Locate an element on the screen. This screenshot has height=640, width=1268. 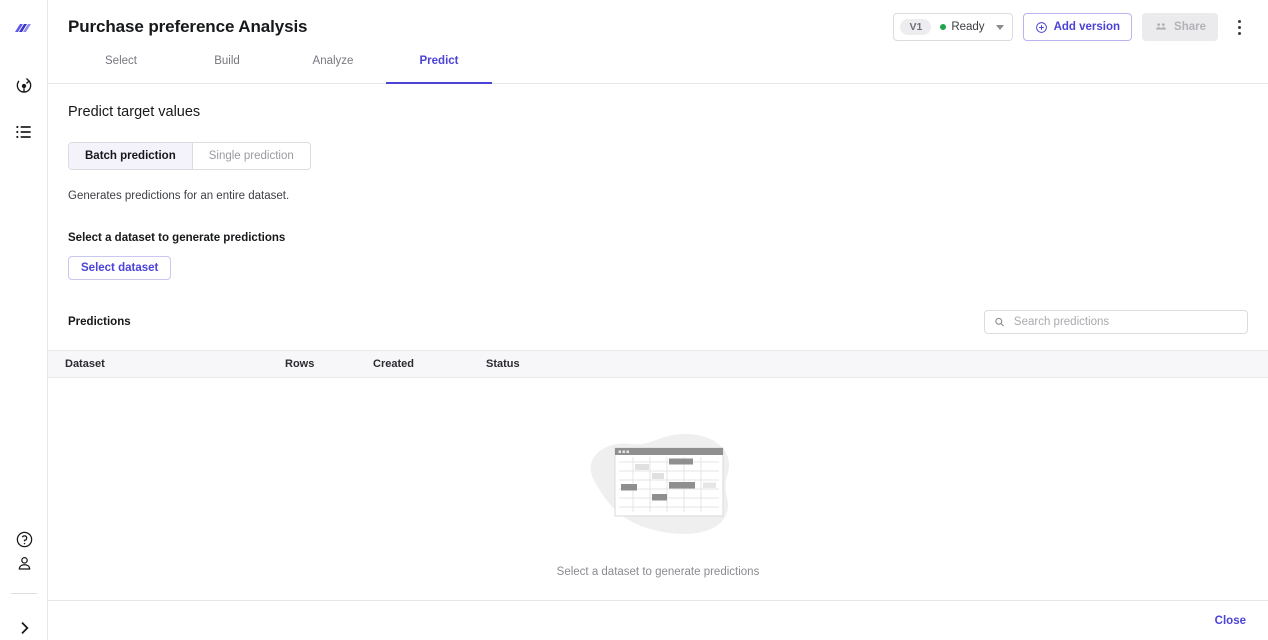
footer-bar: Close is located at coordinates (658, 620).